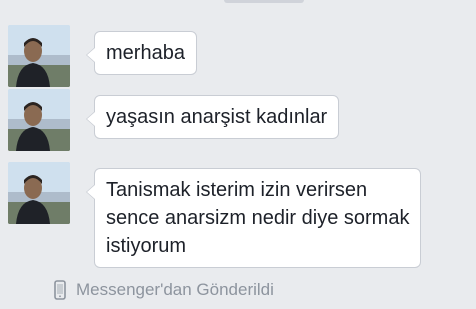 The height and width of the screenshot is (309, 476). Describe the element at coordinates (145, 53) in the screenshot. I see `message-text: merhaba` at that location.